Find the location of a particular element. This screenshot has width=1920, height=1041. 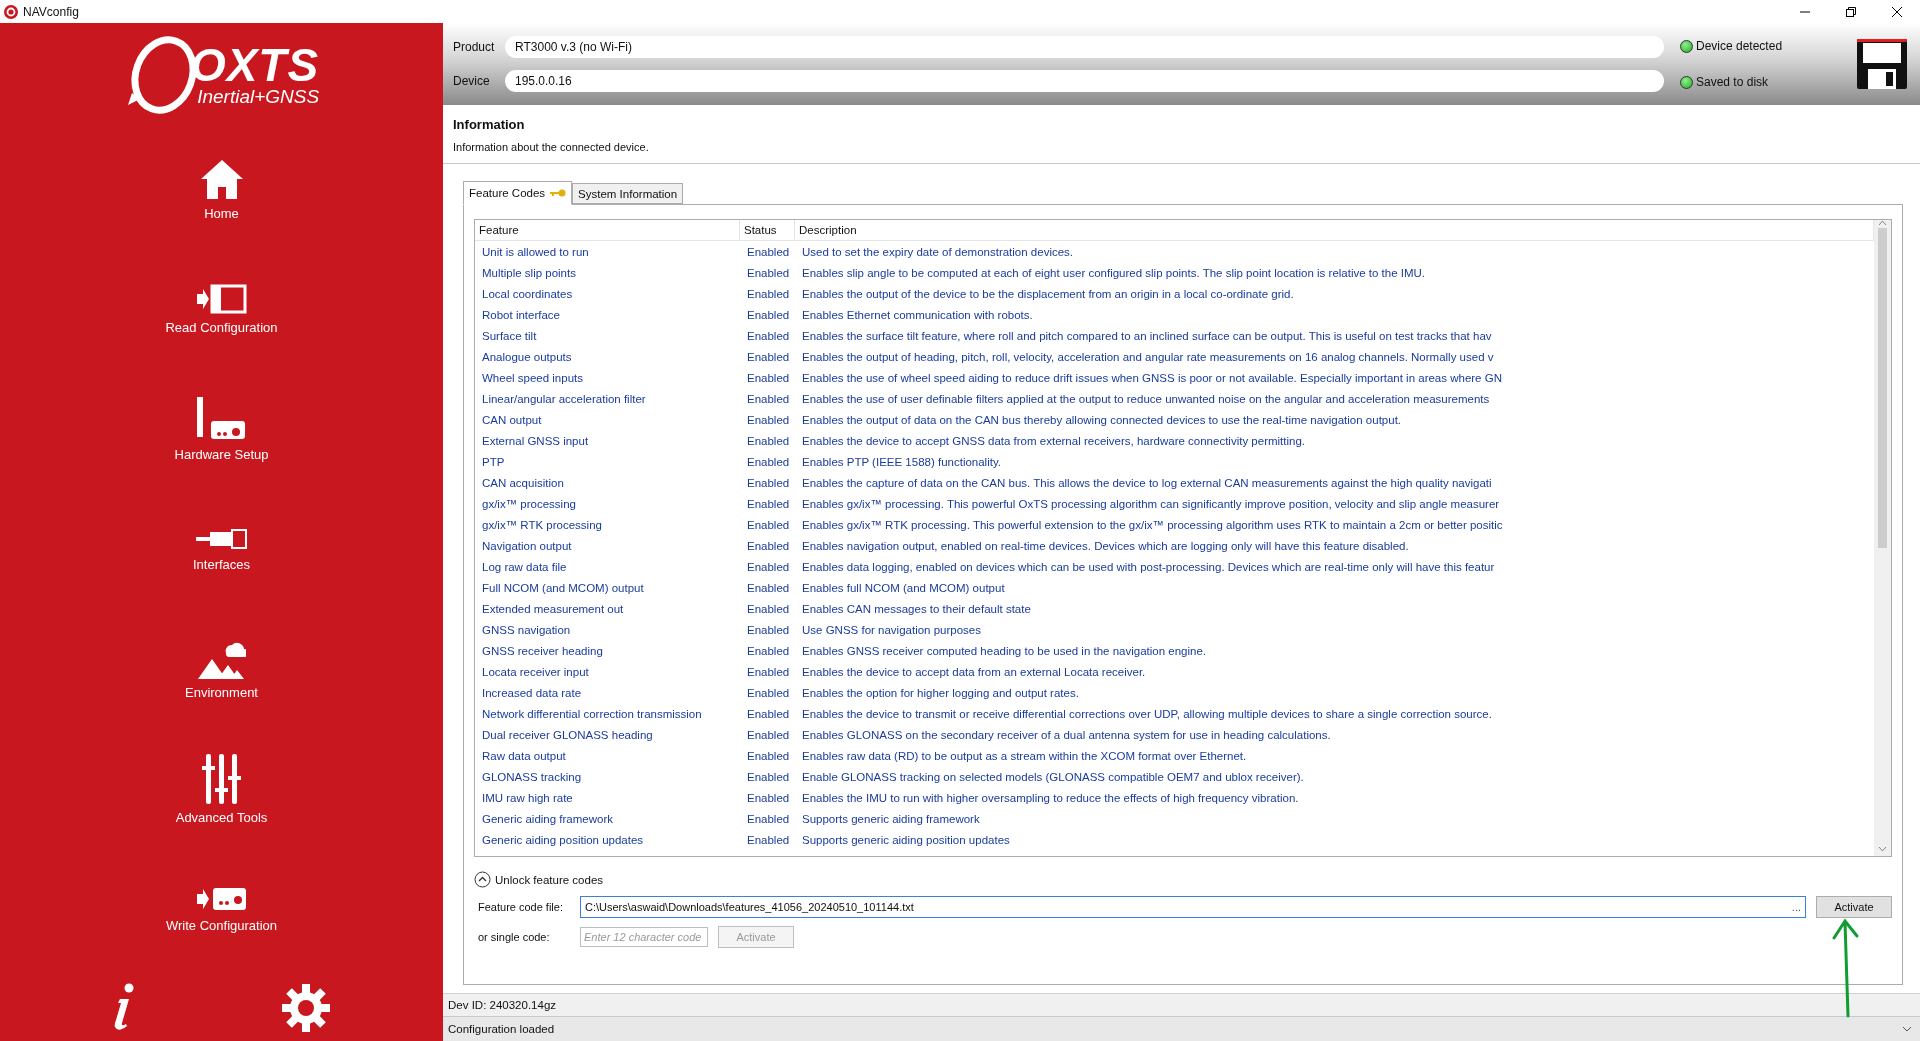

status-label: Device detected is located at coordinates (1739, 46).